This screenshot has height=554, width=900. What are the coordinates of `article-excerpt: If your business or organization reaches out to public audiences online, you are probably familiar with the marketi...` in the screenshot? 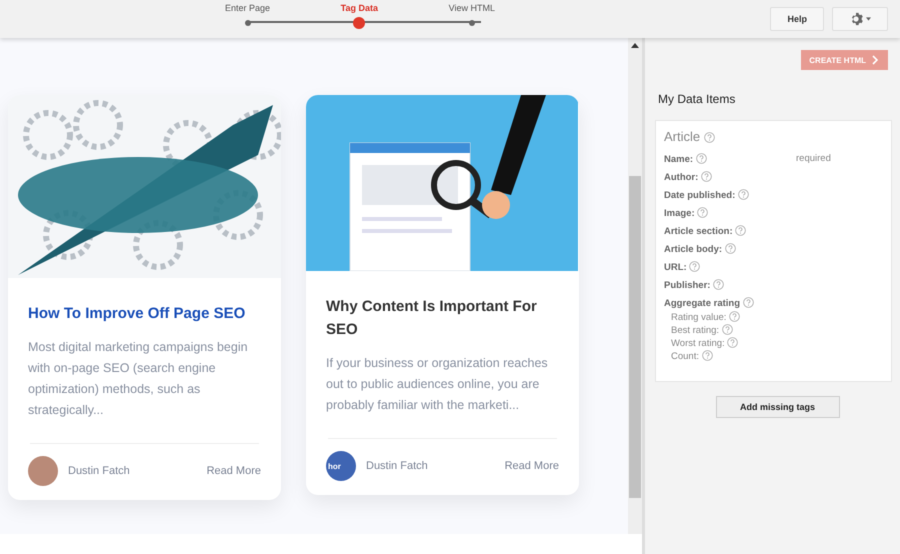 It's located at (437, 384).